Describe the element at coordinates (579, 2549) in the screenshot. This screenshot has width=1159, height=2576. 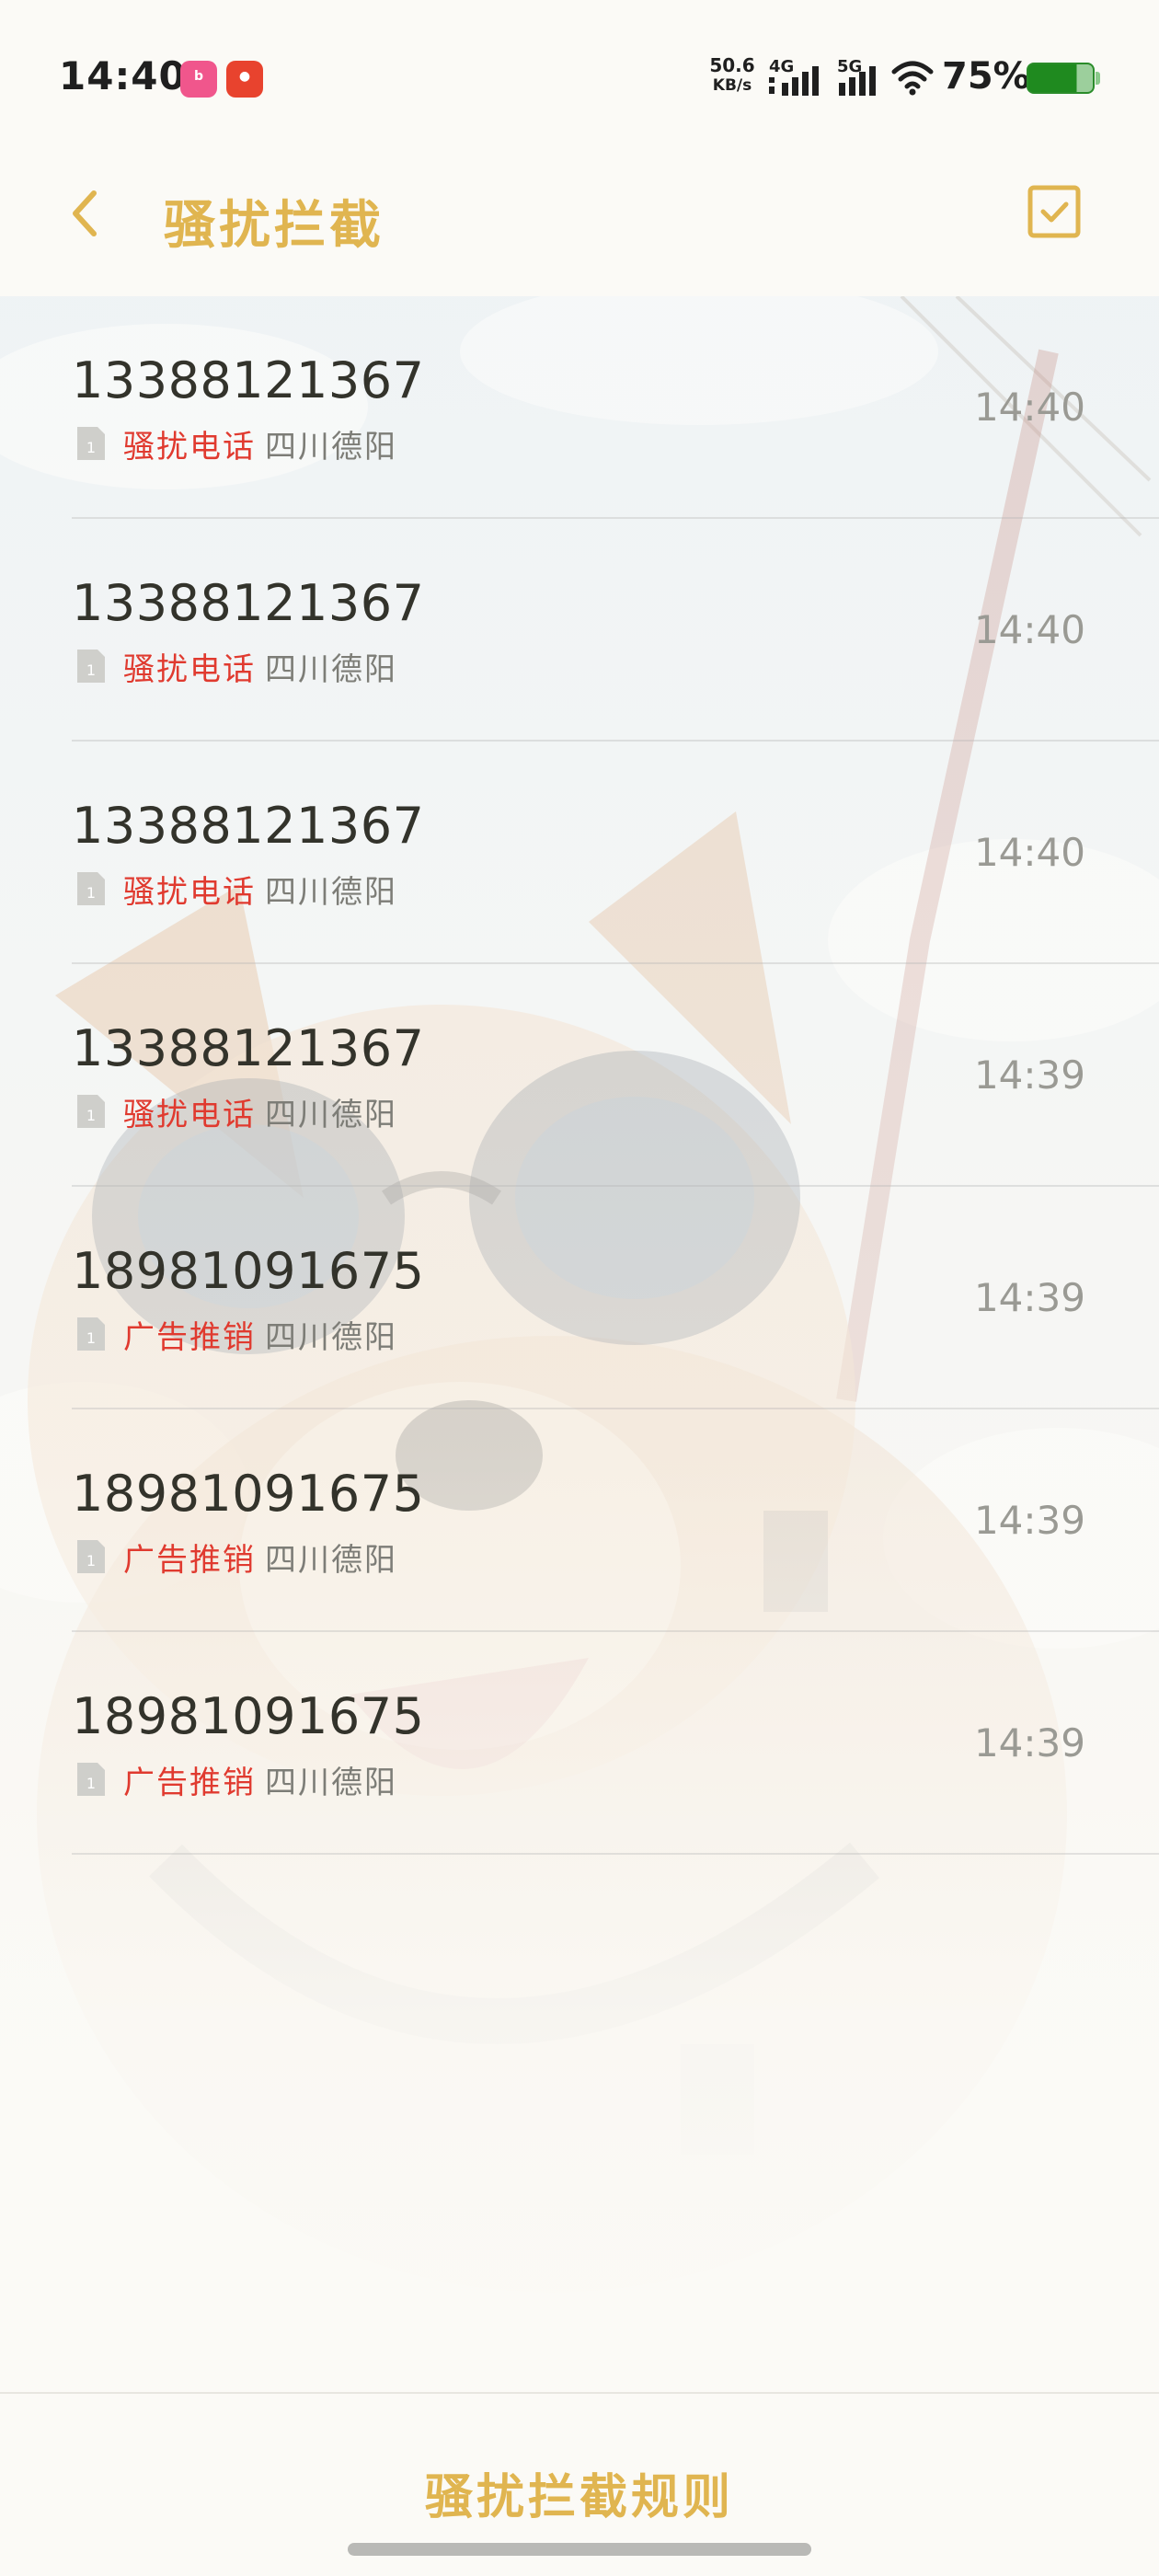
I see `home-indicator` at that location.